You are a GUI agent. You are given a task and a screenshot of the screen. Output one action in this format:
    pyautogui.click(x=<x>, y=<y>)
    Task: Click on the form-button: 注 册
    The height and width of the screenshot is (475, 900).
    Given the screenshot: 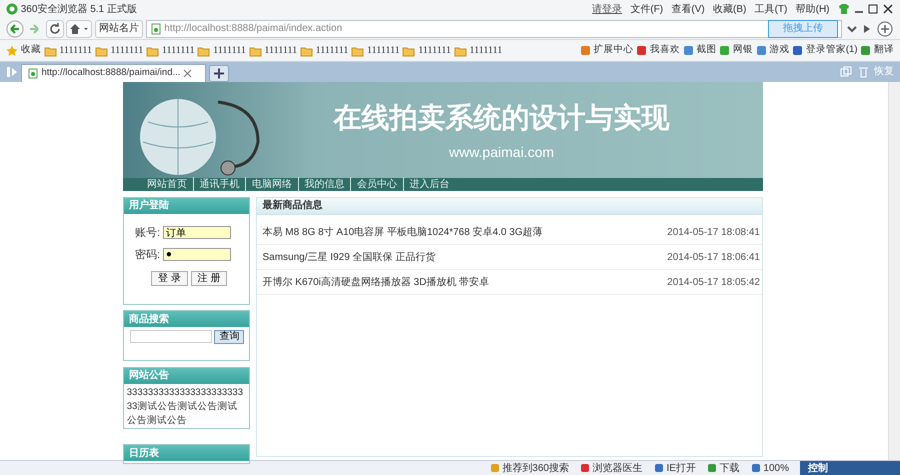 What is the action you would take?
    pyautogui.click(x=209, y=278)
    